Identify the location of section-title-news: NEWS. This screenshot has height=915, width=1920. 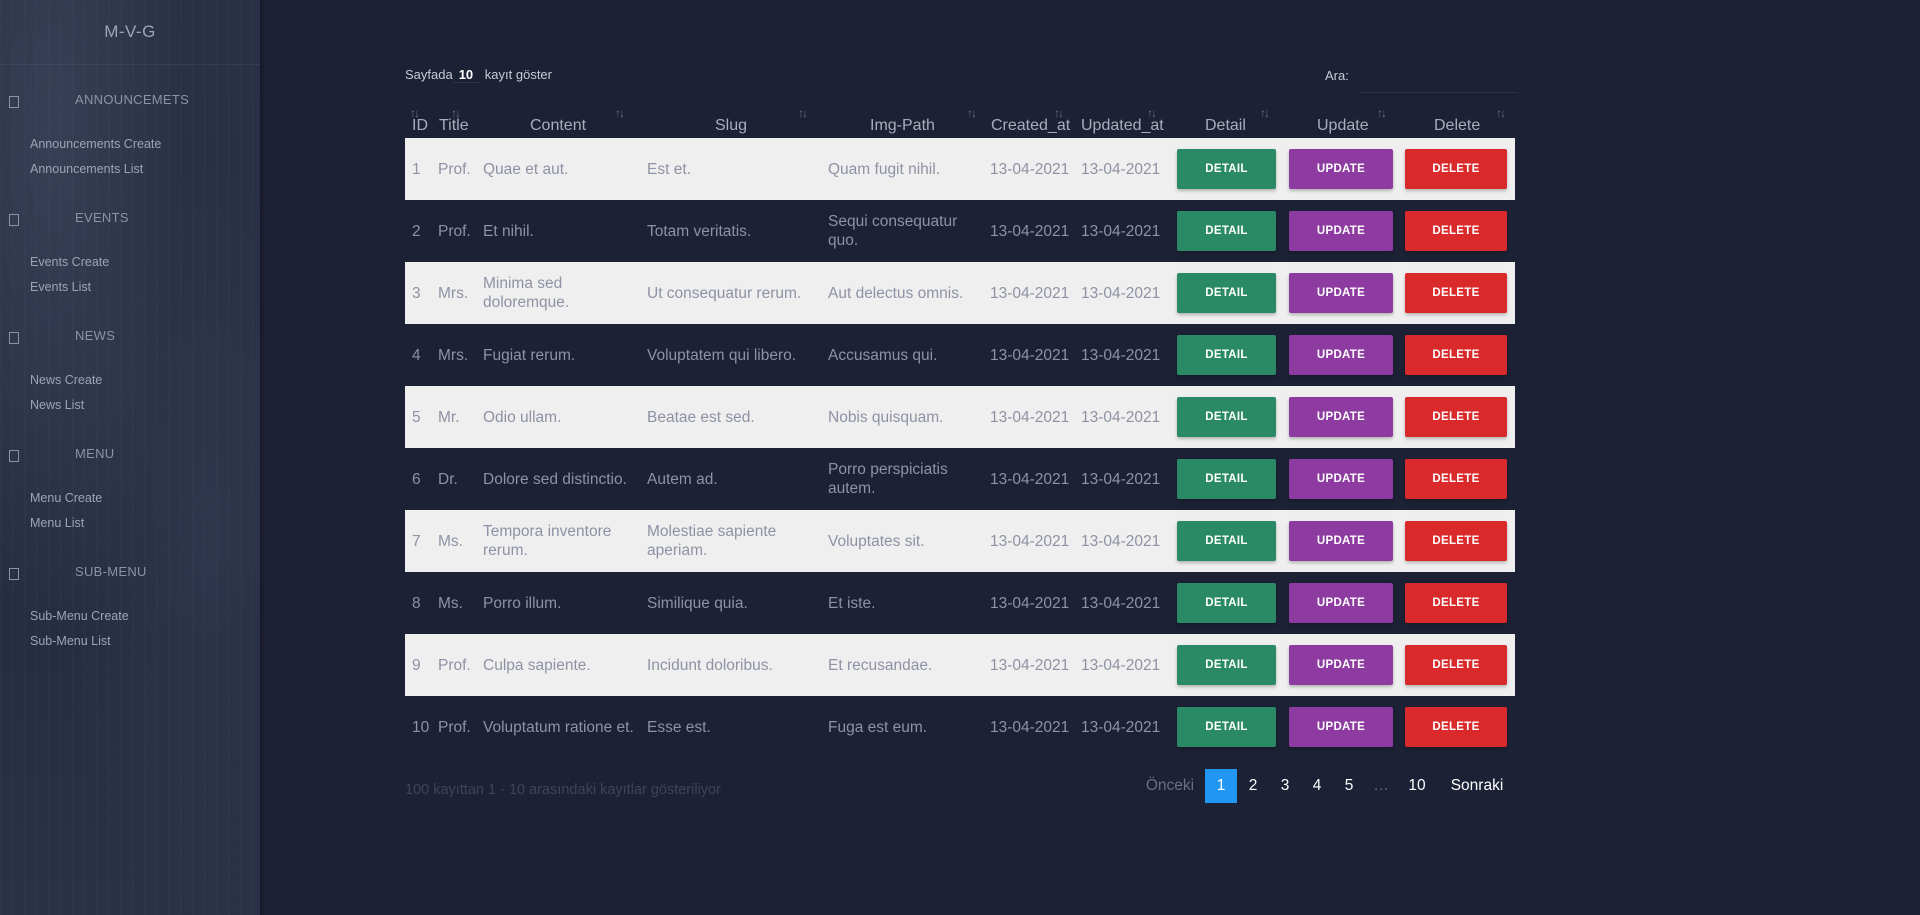
(95, 335).